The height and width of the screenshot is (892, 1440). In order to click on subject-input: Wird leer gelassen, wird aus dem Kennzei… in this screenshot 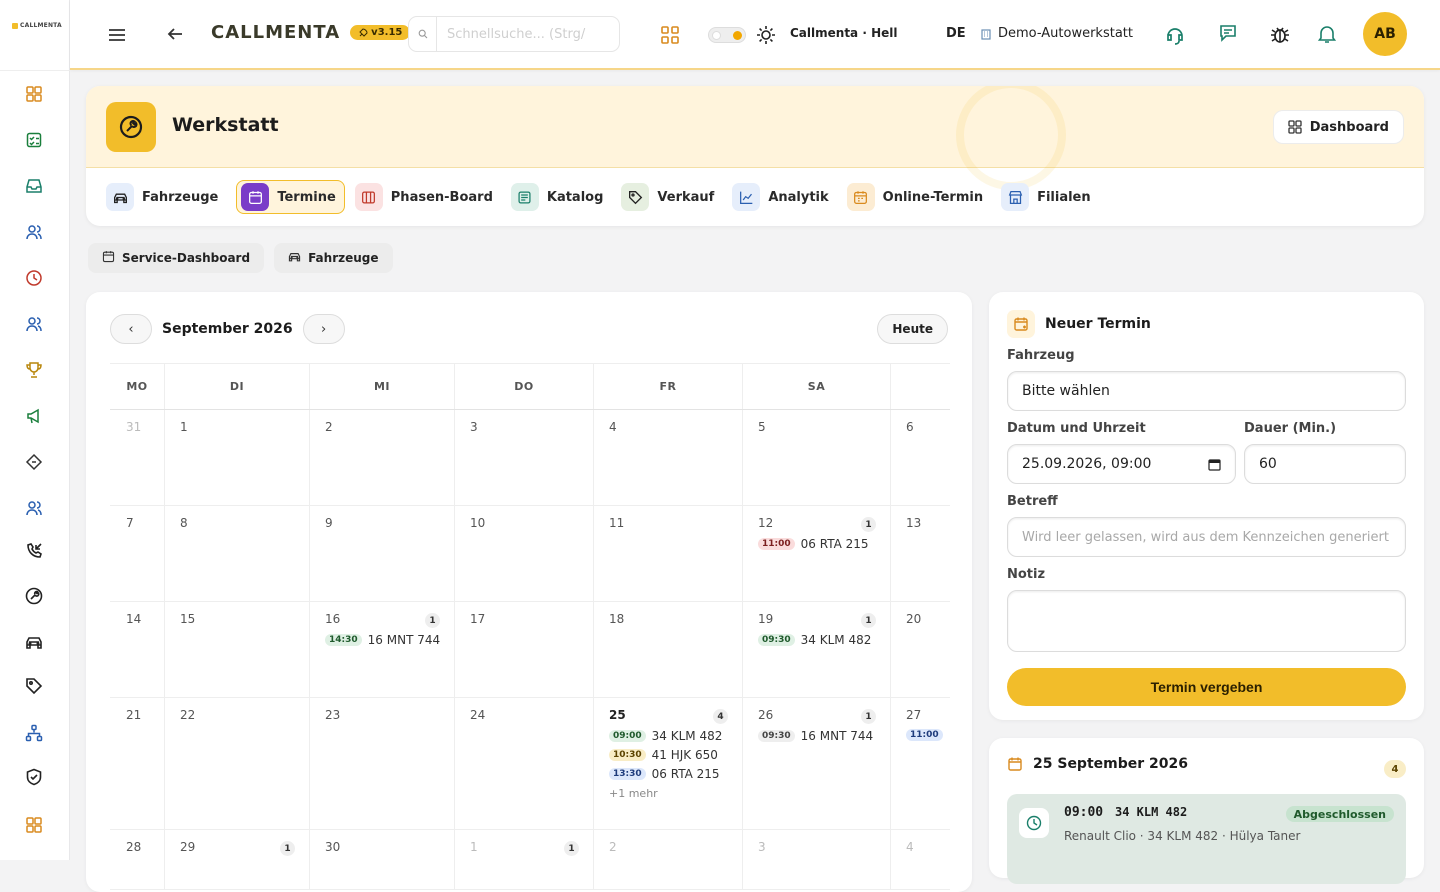, I will do `click(1206, 537)`.